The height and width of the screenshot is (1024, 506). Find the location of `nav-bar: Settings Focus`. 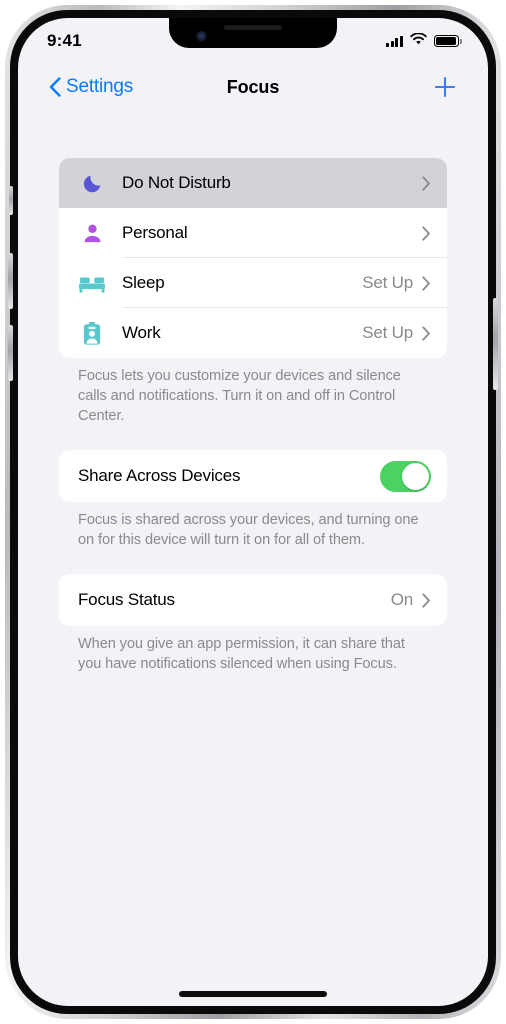

nav-bar: Settings Focus is located at coordinates (253, 87).